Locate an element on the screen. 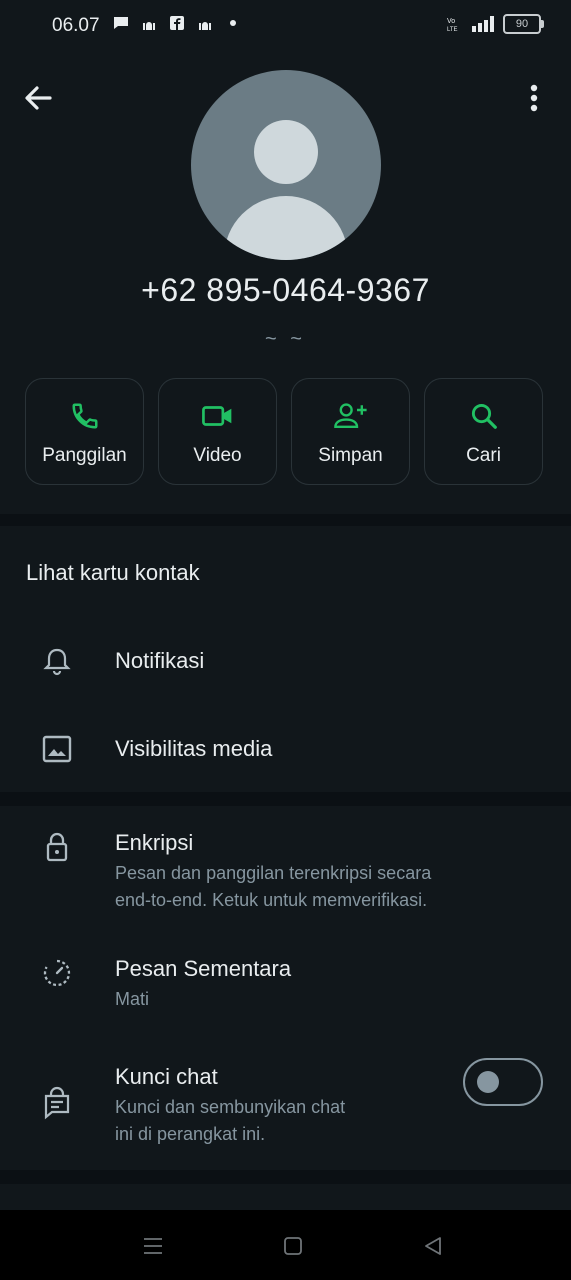 Image resolution: width=571 pixels, height=1280 pixels. notifications-label: Notifikasi is located at coordinates (160, 660).